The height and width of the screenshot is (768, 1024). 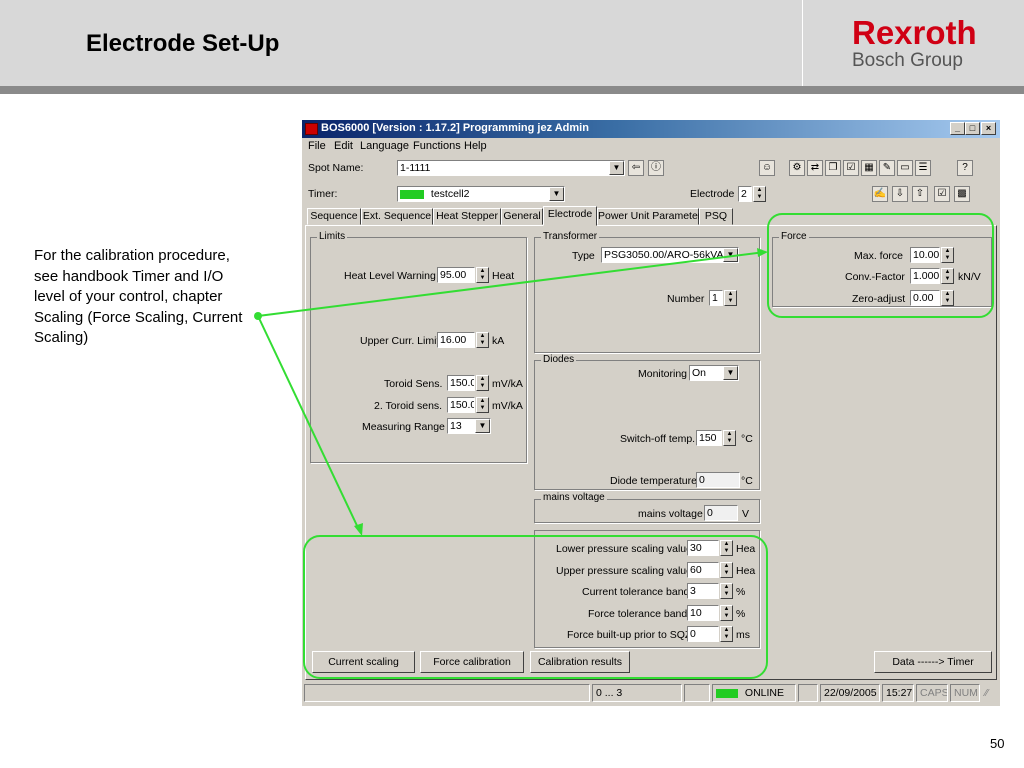 I want to click on folder-icon: ▭, so click(x=905, y=168).